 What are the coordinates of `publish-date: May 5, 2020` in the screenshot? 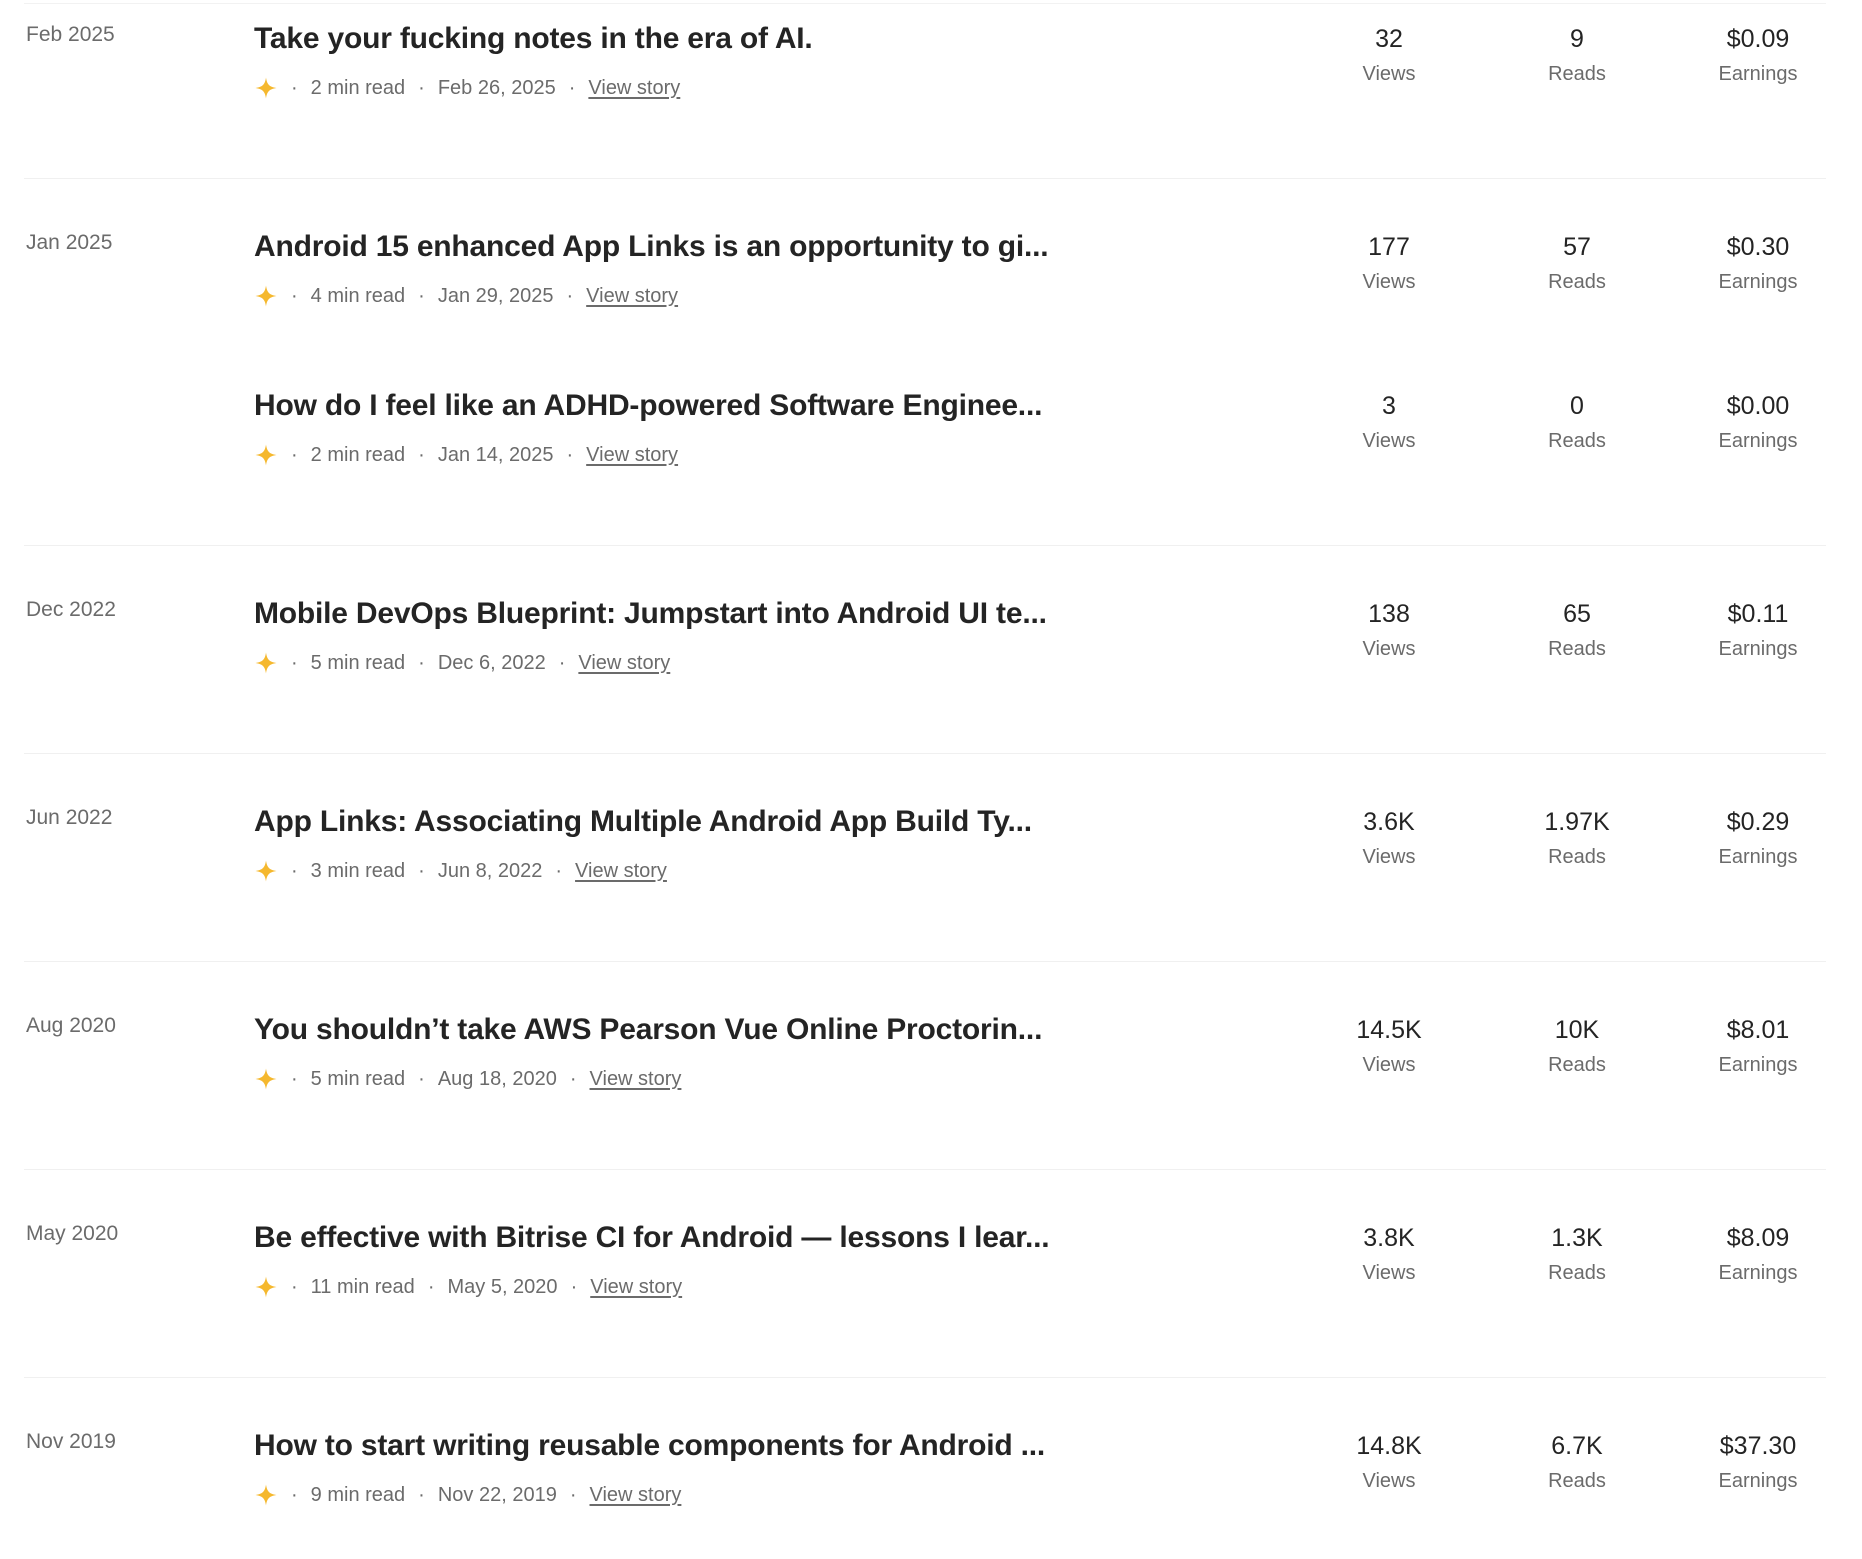 It's located at (502, 1286).